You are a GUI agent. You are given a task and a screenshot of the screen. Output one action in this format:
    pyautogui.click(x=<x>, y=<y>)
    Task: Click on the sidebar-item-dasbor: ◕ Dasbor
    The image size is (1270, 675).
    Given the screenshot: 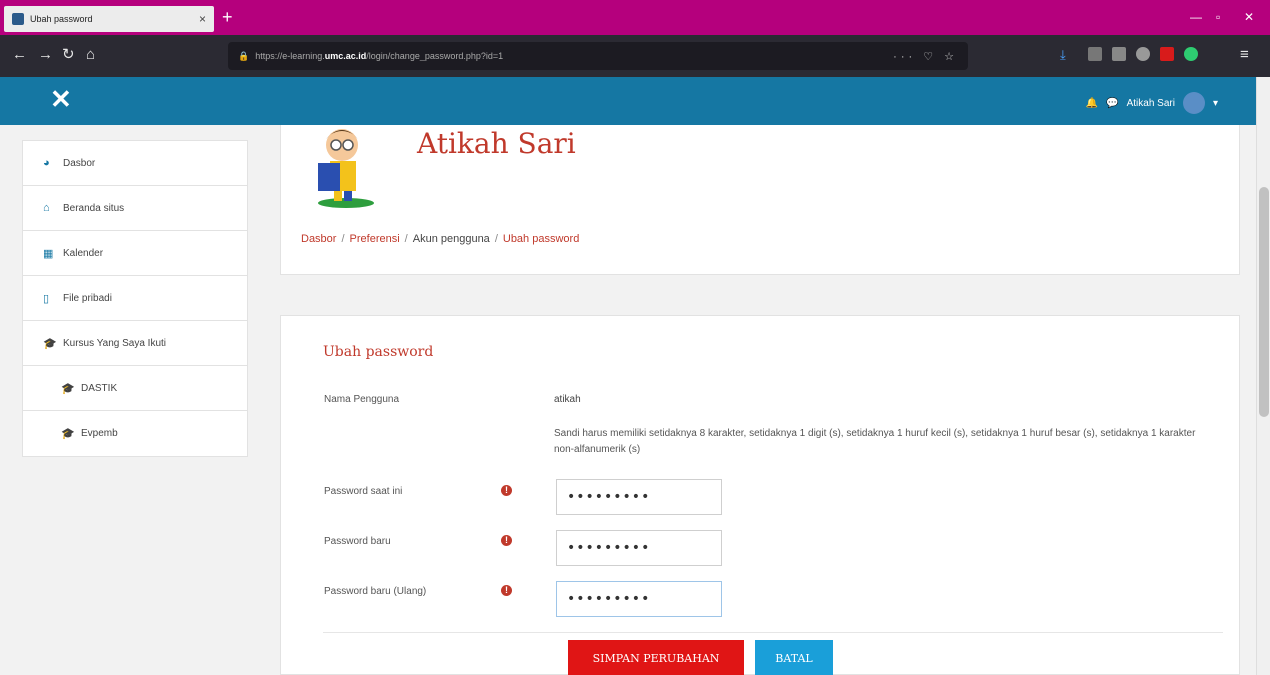 What is the action you would take?
    pyautogui.click(x=135, y=163)
    